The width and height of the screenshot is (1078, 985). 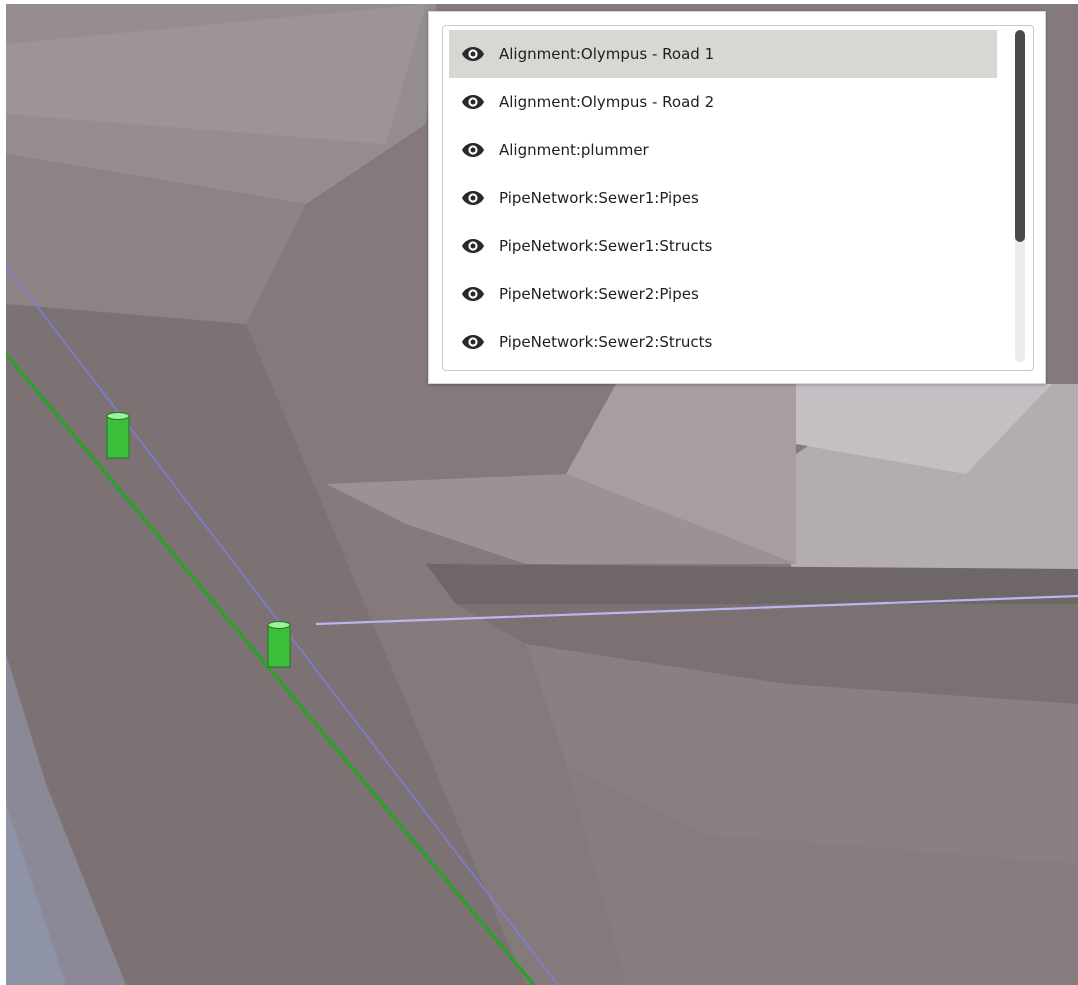 What do you see at coordinates (606, 246) in the screenshot?
I see `layer-label: PipeNetwork:Sewer1:Structs` at bounding box center [606, 246].